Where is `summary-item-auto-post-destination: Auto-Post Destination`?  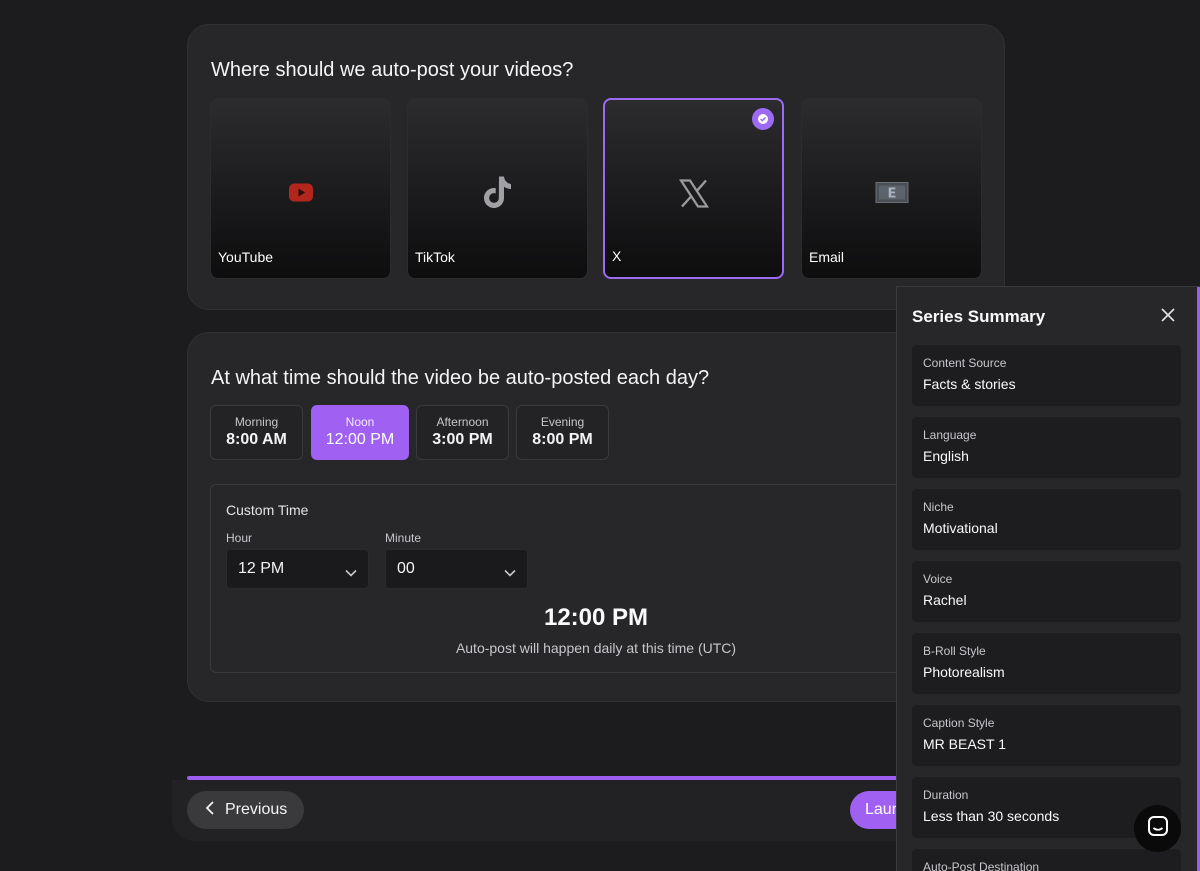
summary-item-auto-post-destination: Auto-Post Destination is located at coordinates (1046, 860).